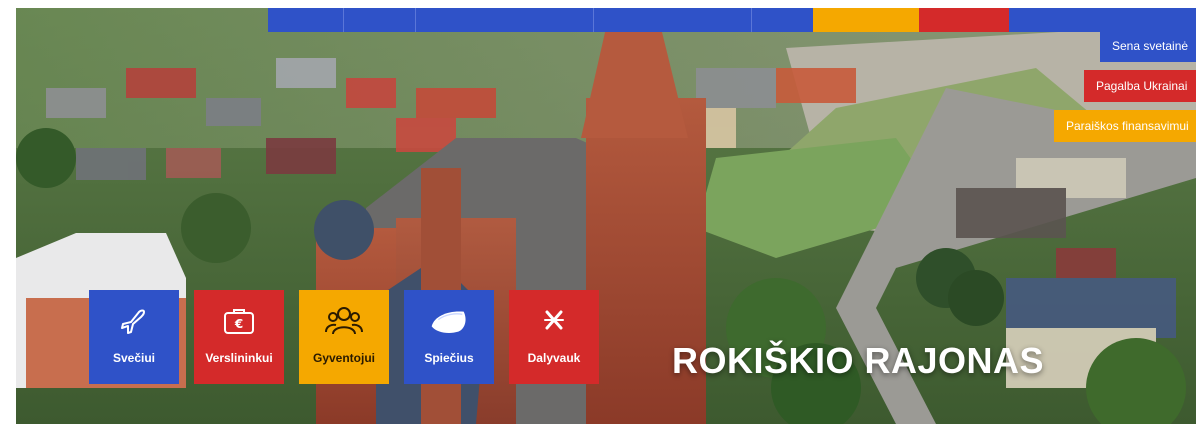 The image size is (1196, 424). What do you see at coordinates (239, 358) in the screenshot?
I see `tile-label: Verslininkui` at bounding box center [239, 358].